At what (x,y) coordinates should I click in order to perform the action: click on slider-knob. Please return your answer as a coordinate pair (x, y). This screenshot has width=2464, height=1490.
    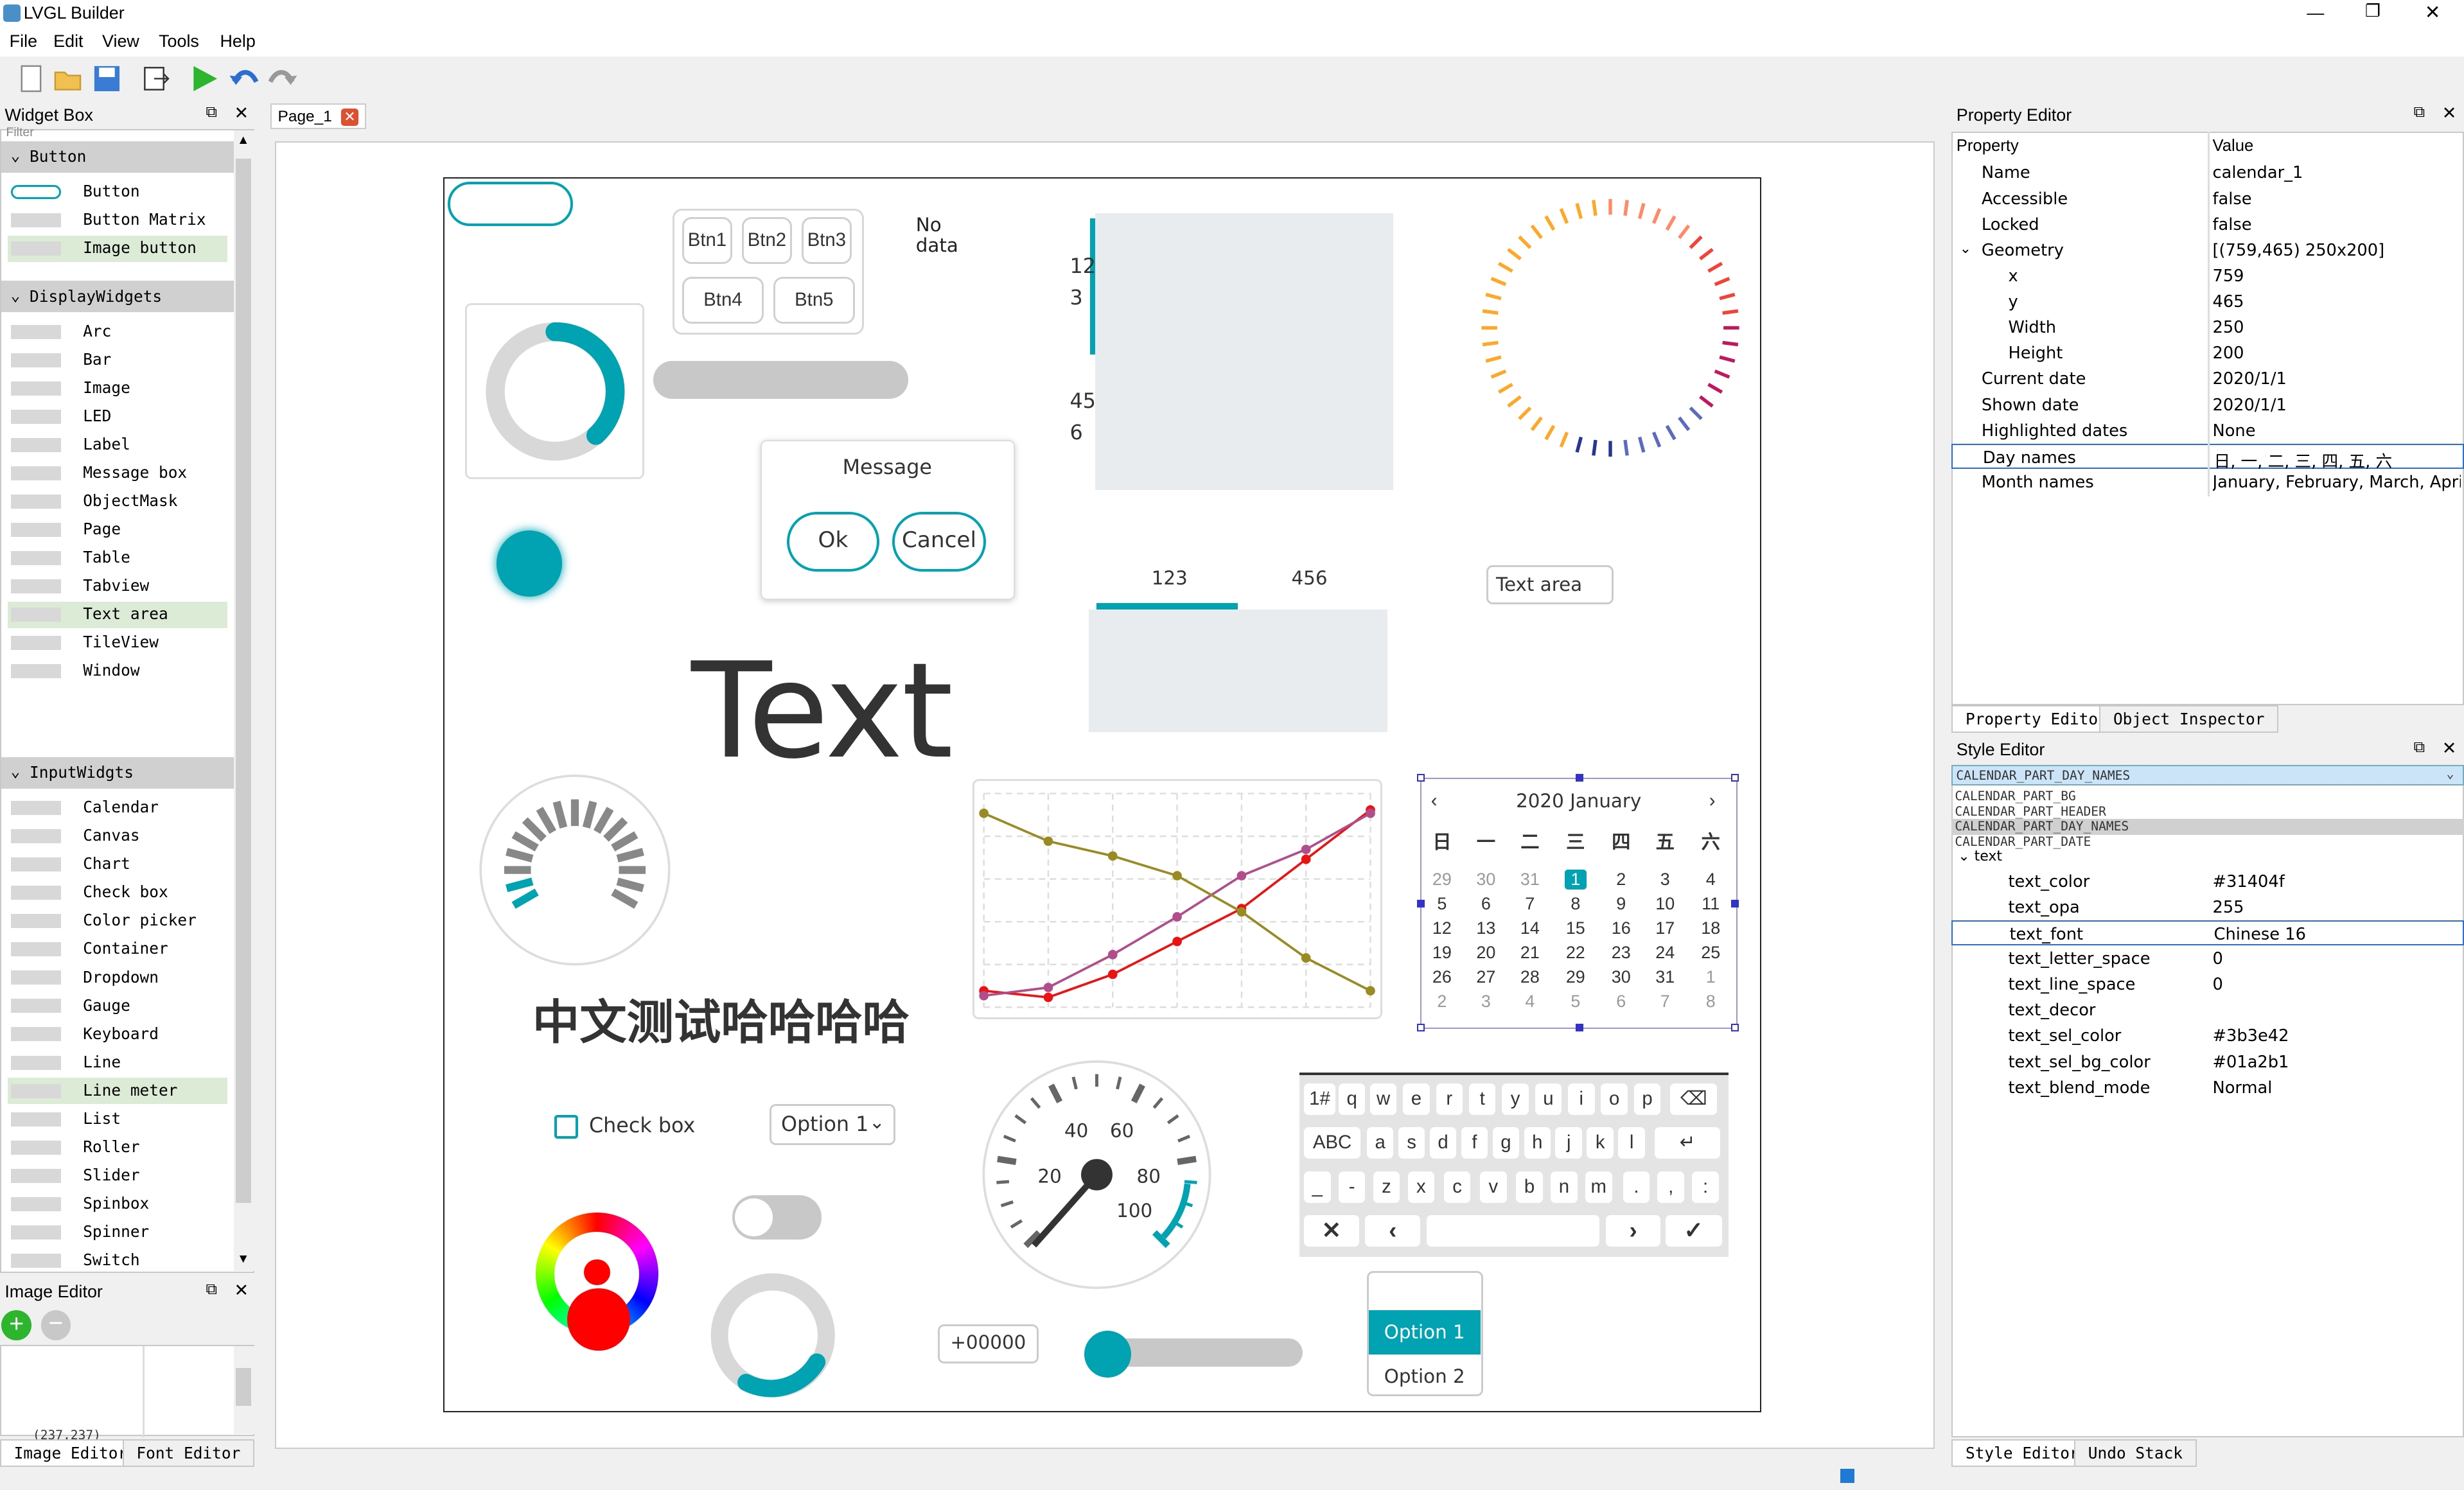
    Looking at the image, I should click on (1107, 1354).